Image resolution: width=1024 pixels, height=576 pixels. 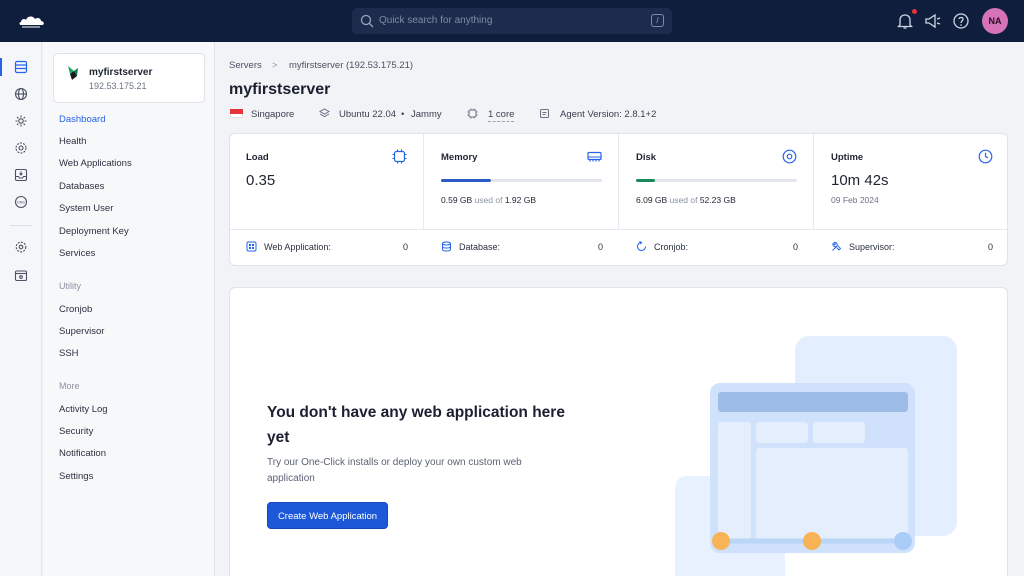 I want to click on create-web-application-button: Create Web Application, so click(x=327, y=515).